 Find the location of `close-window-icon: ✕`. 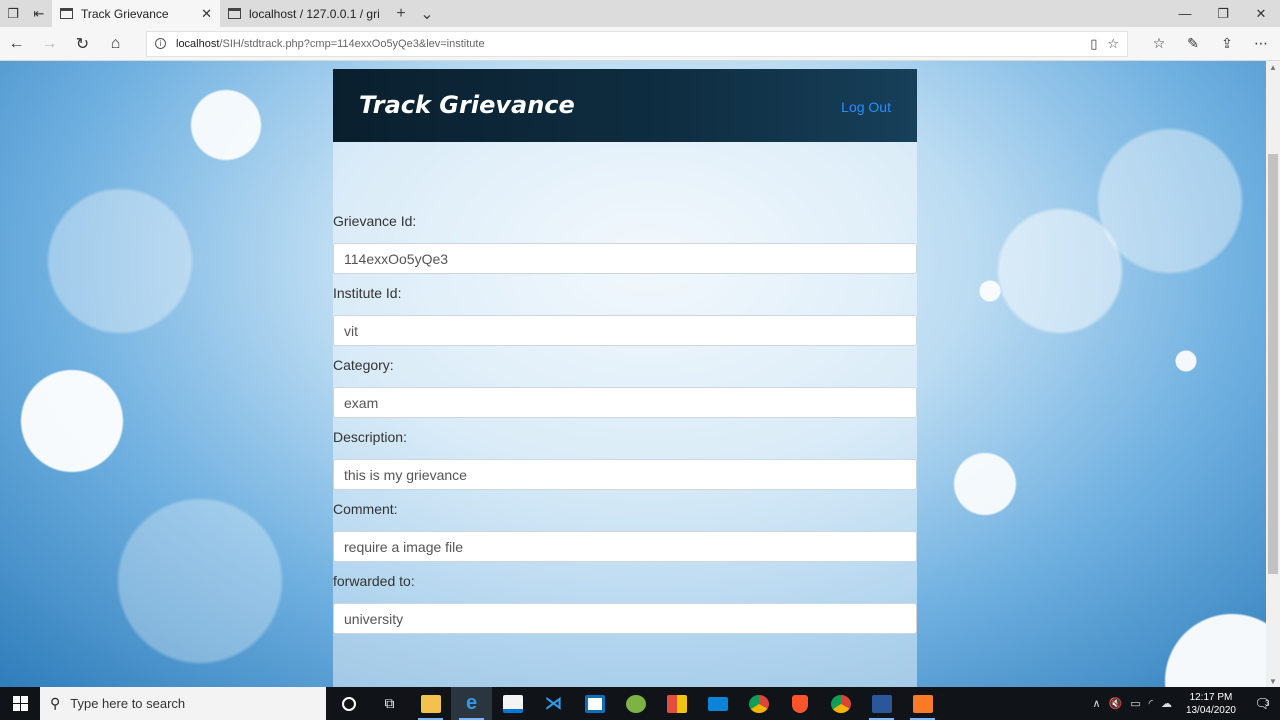

close-window-icon: ✕ is located at coordinates (1261, 13).